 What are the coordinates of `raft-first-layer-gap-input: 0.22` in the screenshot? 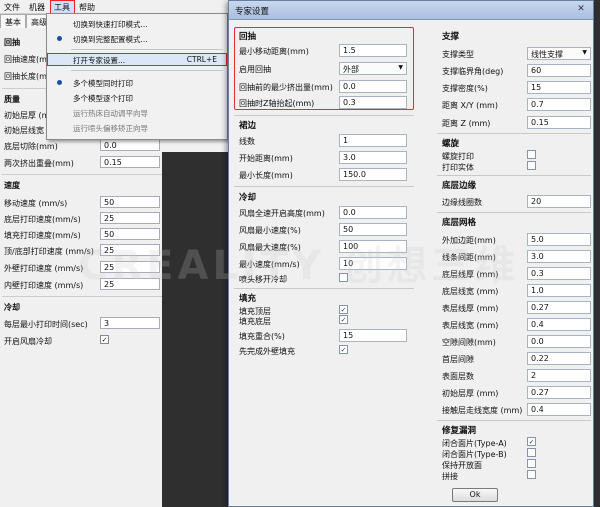 It's located at (559, 358).